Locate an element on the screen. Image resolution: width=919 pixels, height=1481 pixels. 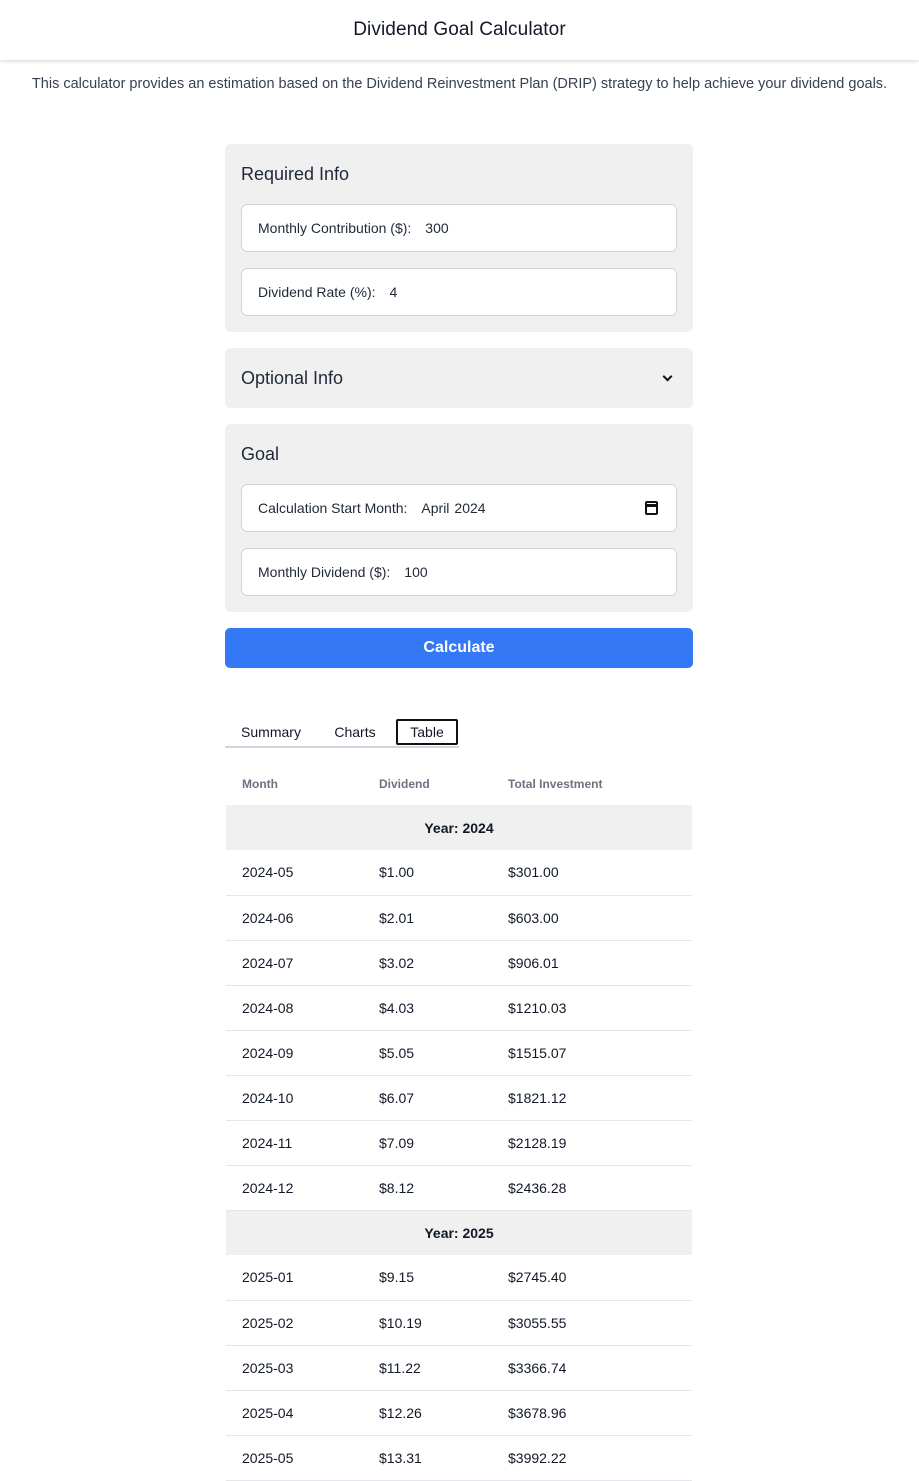
top-bar: Dividend Goal Calculator is located at coordinates (459, 30).